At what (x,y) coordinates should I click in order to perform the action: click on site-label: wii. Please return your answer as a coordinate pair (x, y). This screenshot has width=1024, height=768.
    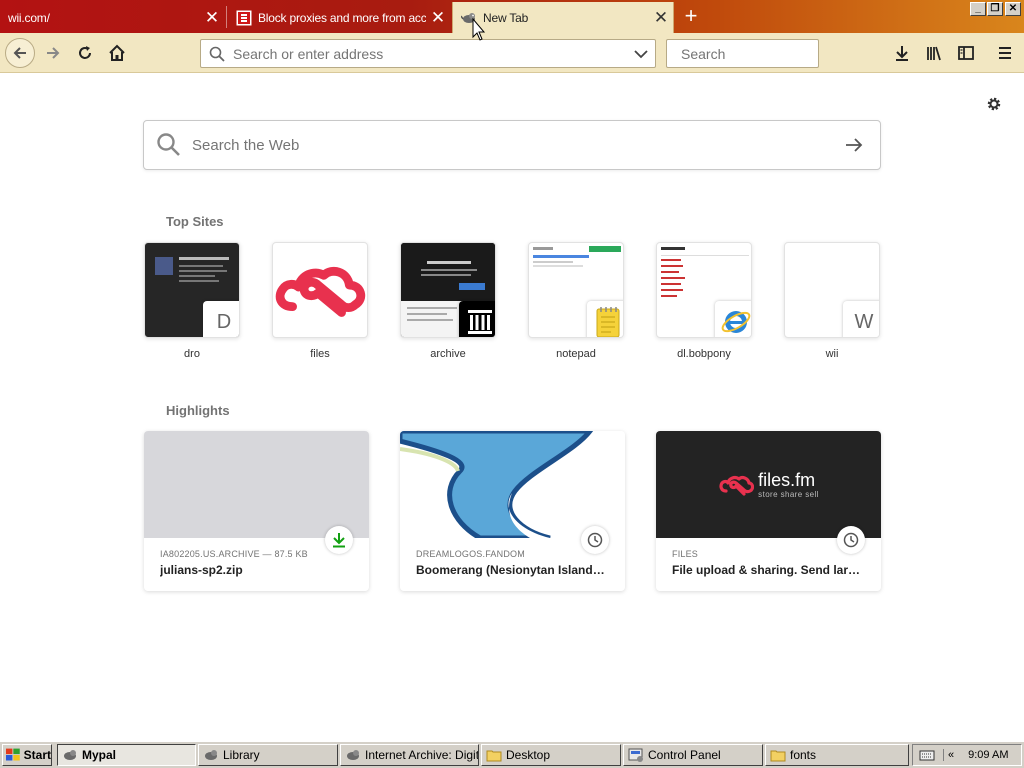
    Looking at the image, I should click on (832, 354).